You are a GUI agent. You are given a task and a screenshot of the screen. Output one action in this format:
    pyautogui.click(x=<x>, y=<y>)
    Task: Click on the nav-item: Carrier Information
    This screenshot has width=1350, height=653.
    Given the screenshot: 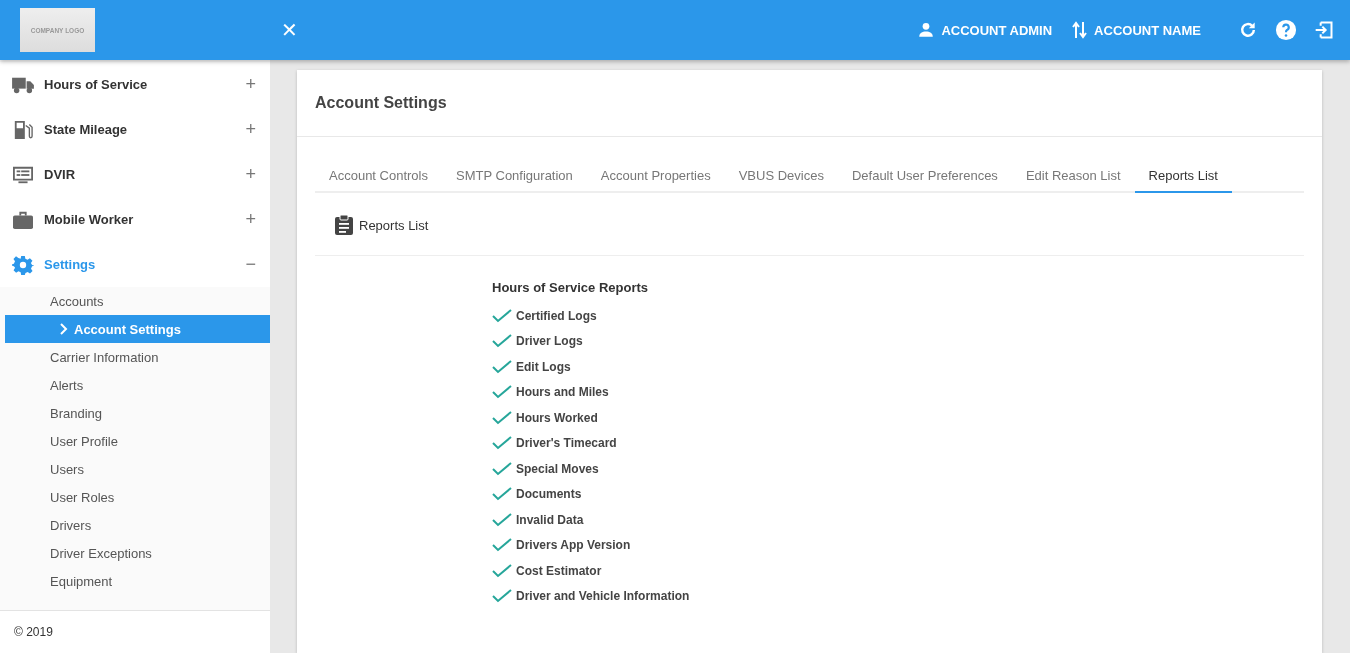 What is the action you would take?
    pyautogui.click(x=135, y=357)
    